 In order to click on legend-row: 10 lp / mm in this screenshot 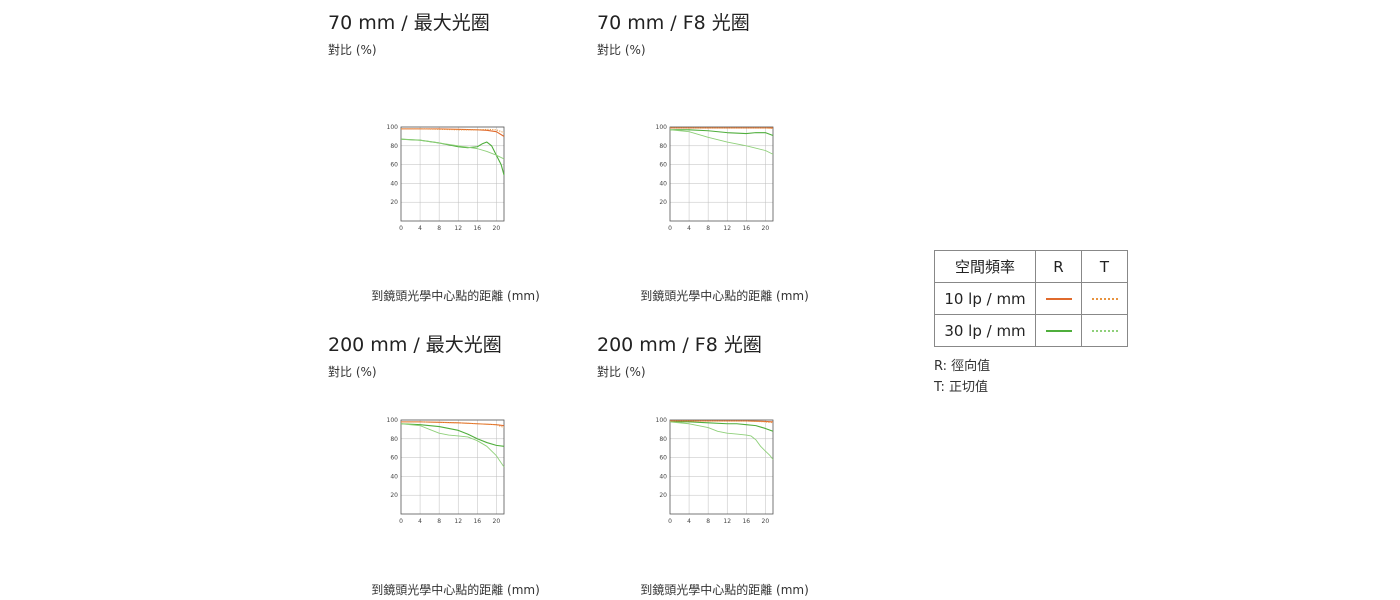, I will do `click(1031, 298)`.